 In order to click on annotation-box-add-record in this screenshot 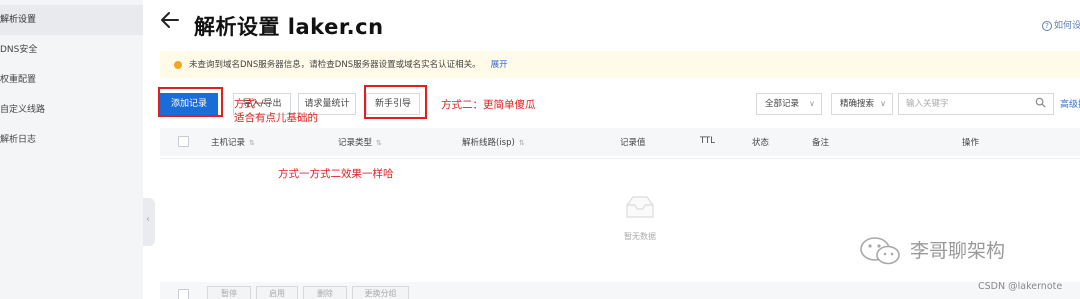, I will do `click(190, 102)`.